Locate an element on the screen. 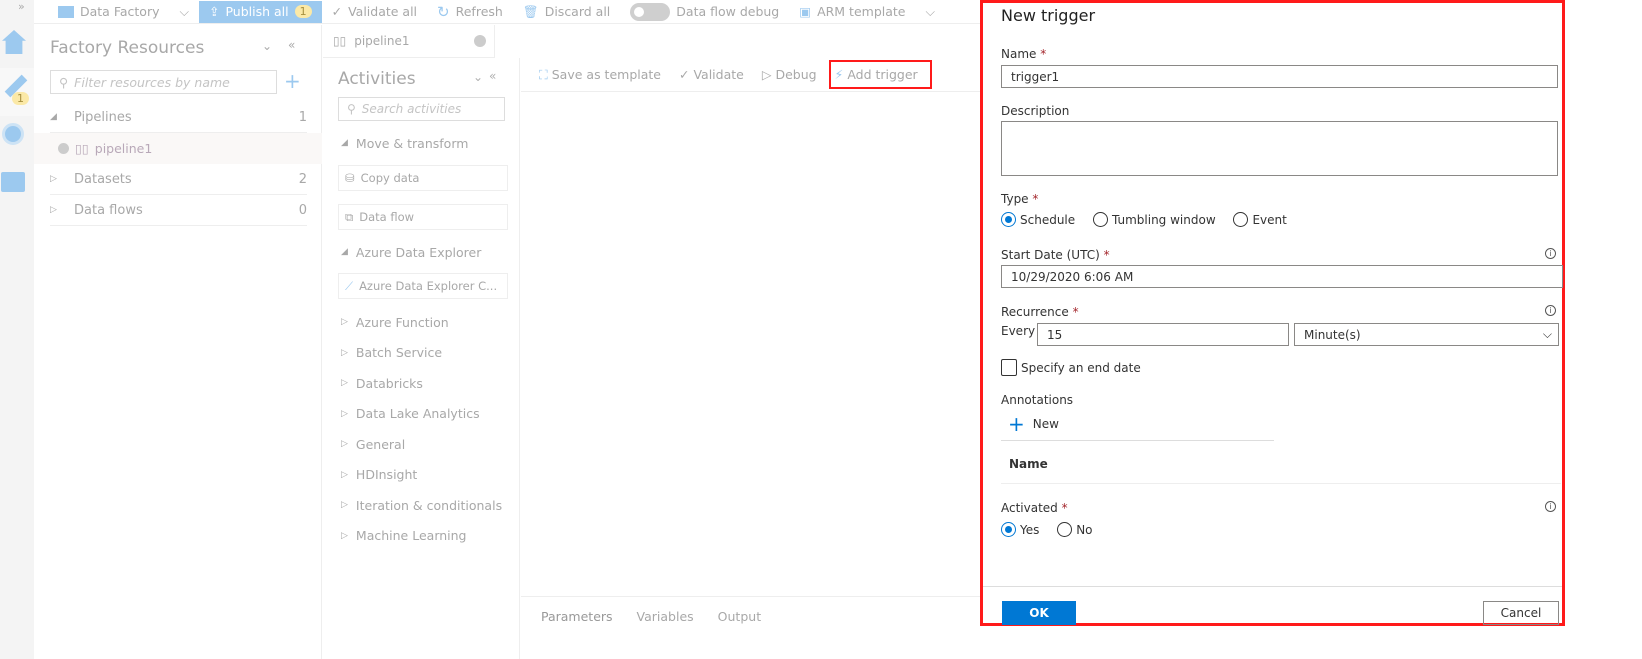  toolbox-icon is located at coordinates (13, 182).